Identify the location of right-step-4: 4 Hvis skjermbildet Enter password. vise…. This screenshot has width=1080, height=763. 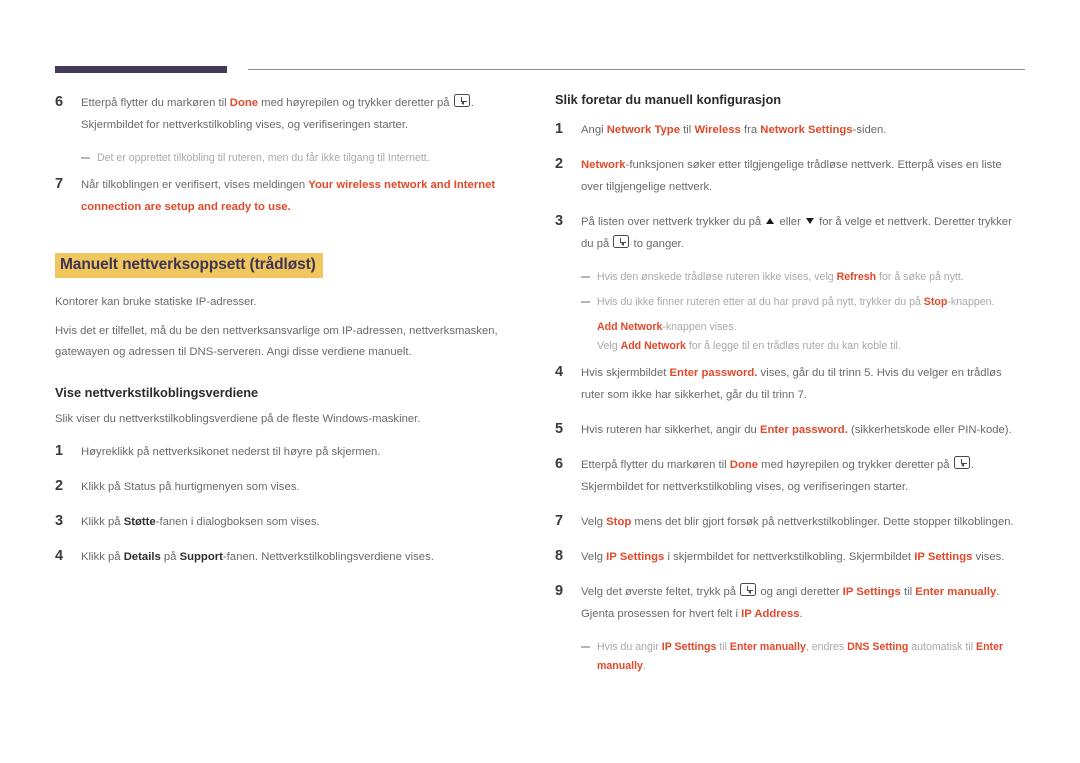
(790, 384).